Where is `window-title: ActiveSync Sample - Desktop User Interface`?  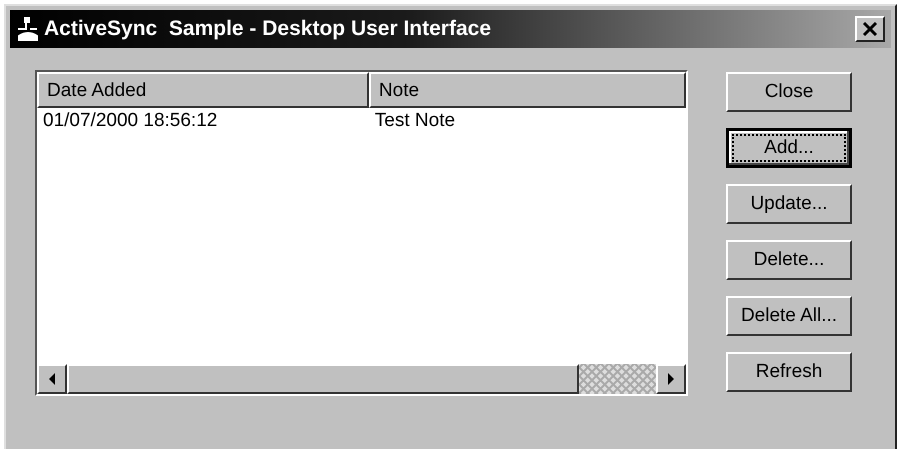 window-title: ActiveSync Sample - Desktop User Interface is located at coordinates (268, 29).